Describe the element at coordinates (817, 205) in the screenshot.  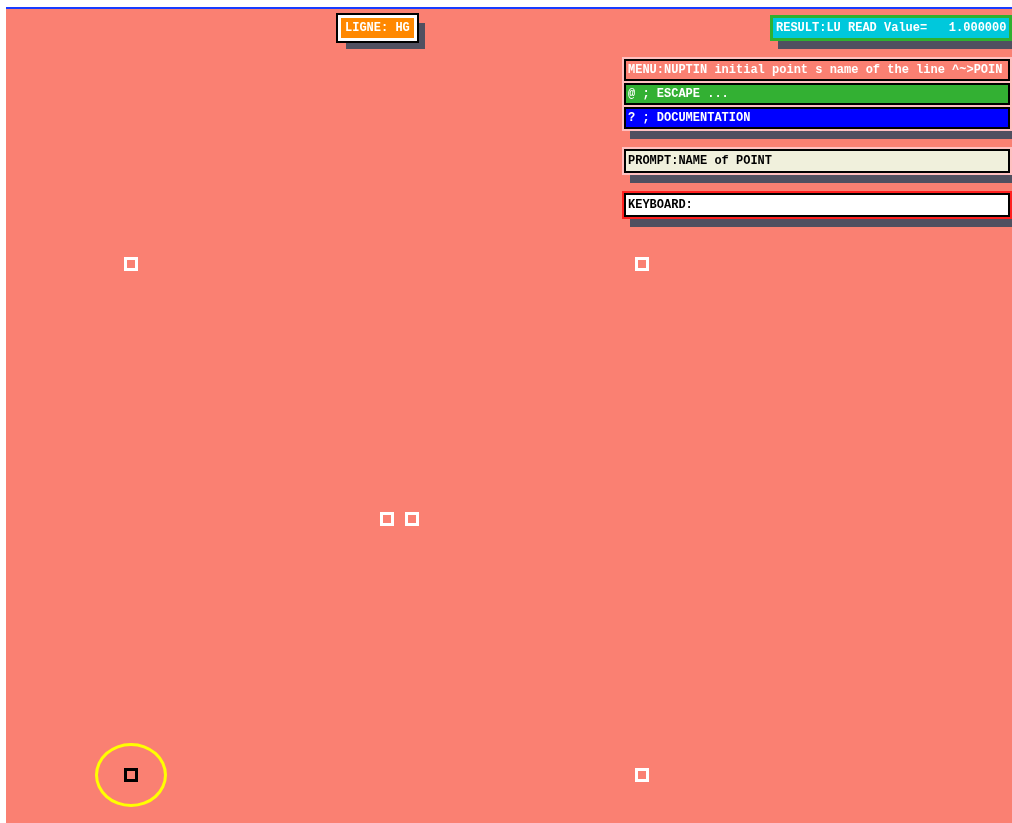
I see `keyboard-field: KEYBOARD:` at that location.